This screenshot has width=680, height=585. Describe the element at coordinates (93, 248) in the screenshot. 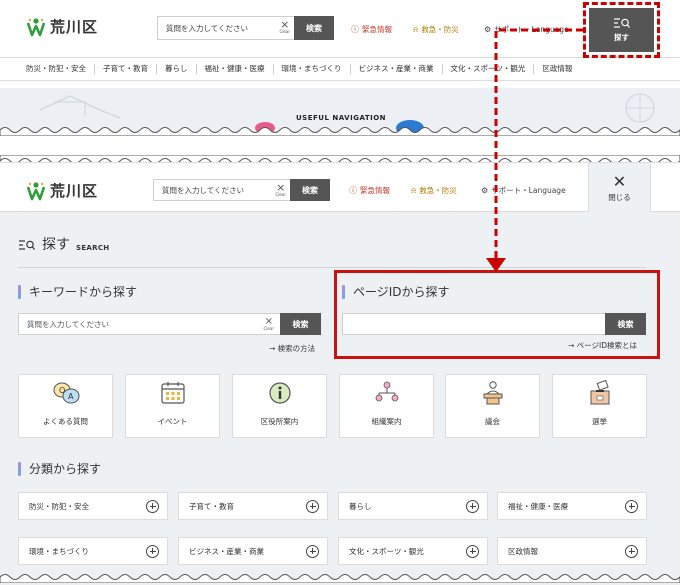

I see `panel-title-en: SEARCH` at that location.